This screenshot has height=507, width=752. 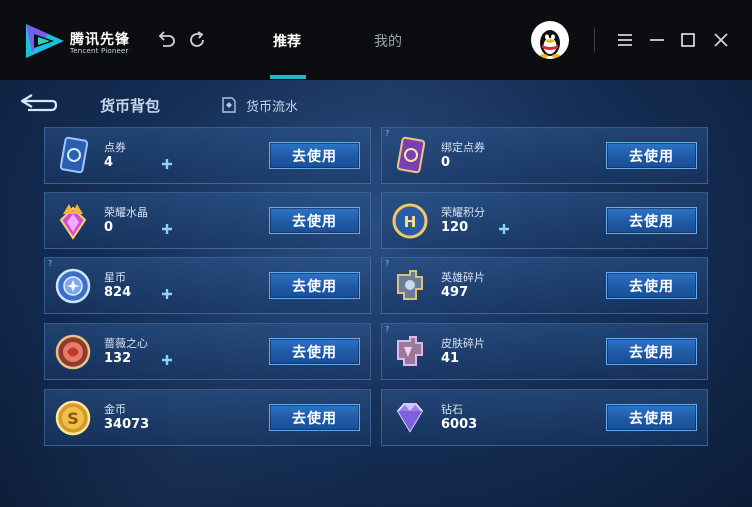 I want to click on currency-card-gold-coin: S 金币 34073 去使用, so click(x=207, y=417).